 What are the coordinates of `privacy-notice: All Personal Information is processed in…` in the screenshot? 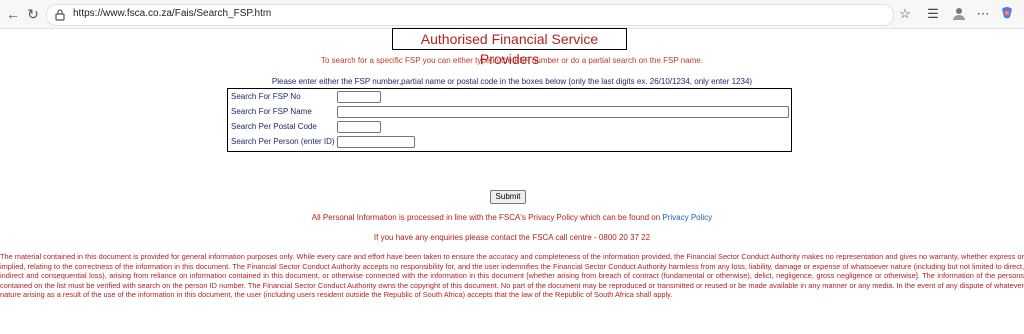 It's located at (512, 217).